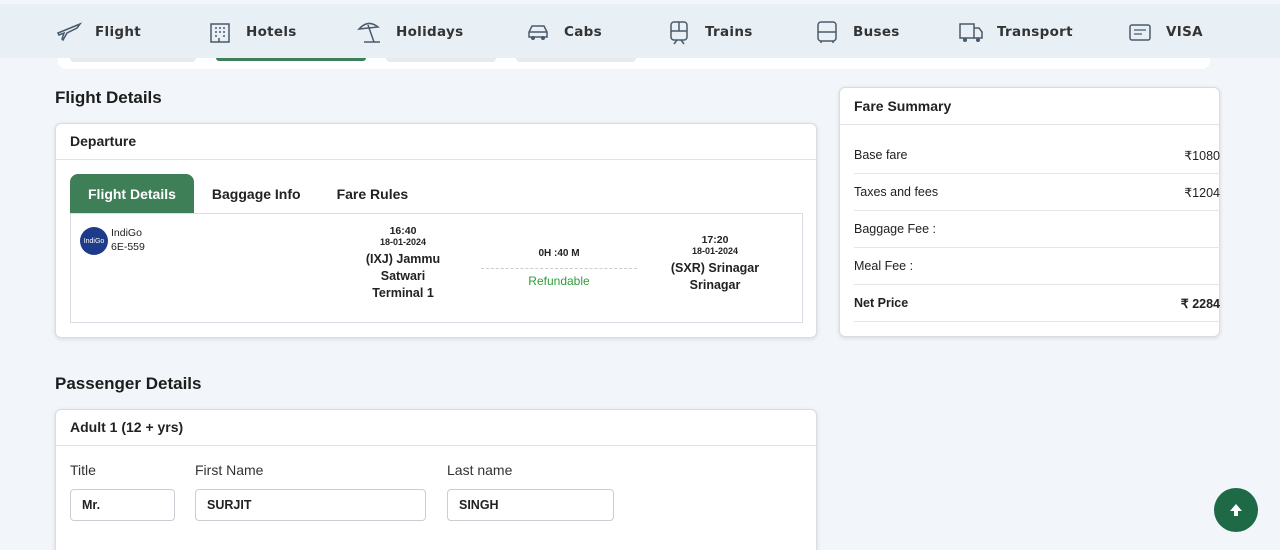  I want to click on airline-info: IndiGo 6E-559, so click(128, 240).